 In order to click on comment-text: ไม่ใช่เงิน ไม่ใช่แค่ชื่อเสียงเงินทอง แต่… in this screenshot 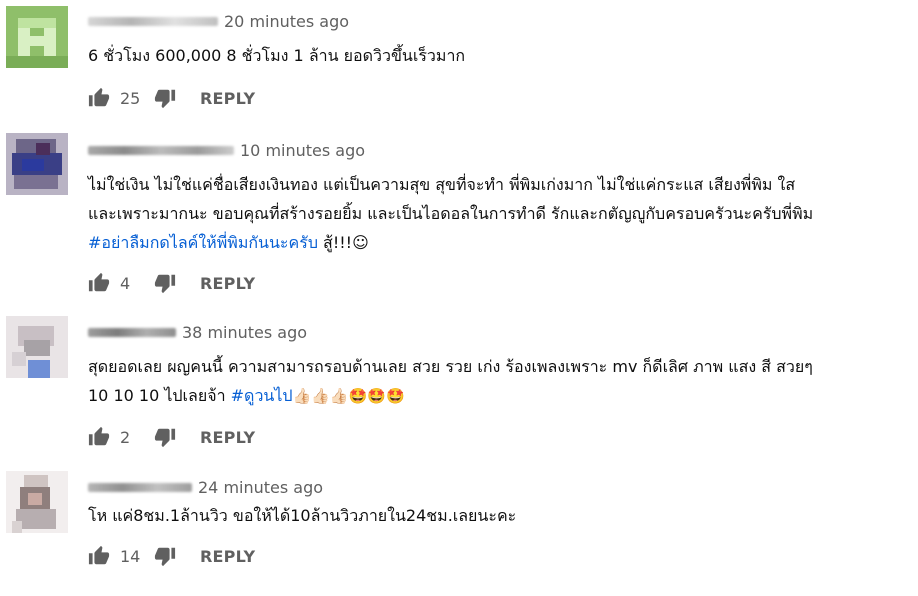, I will do `click(498, 213)`.